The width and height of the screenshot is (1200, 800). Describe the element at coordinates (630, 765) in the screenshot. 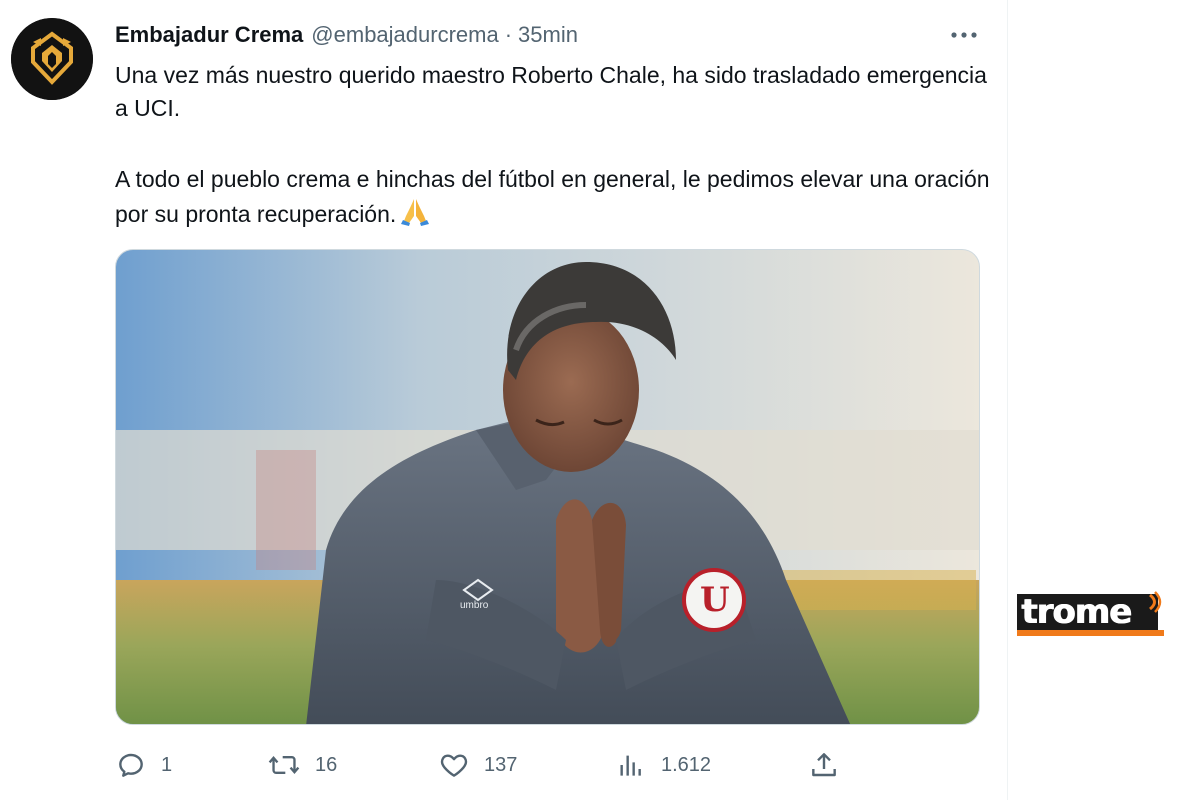

I see `bar-chart-icon` at that location.